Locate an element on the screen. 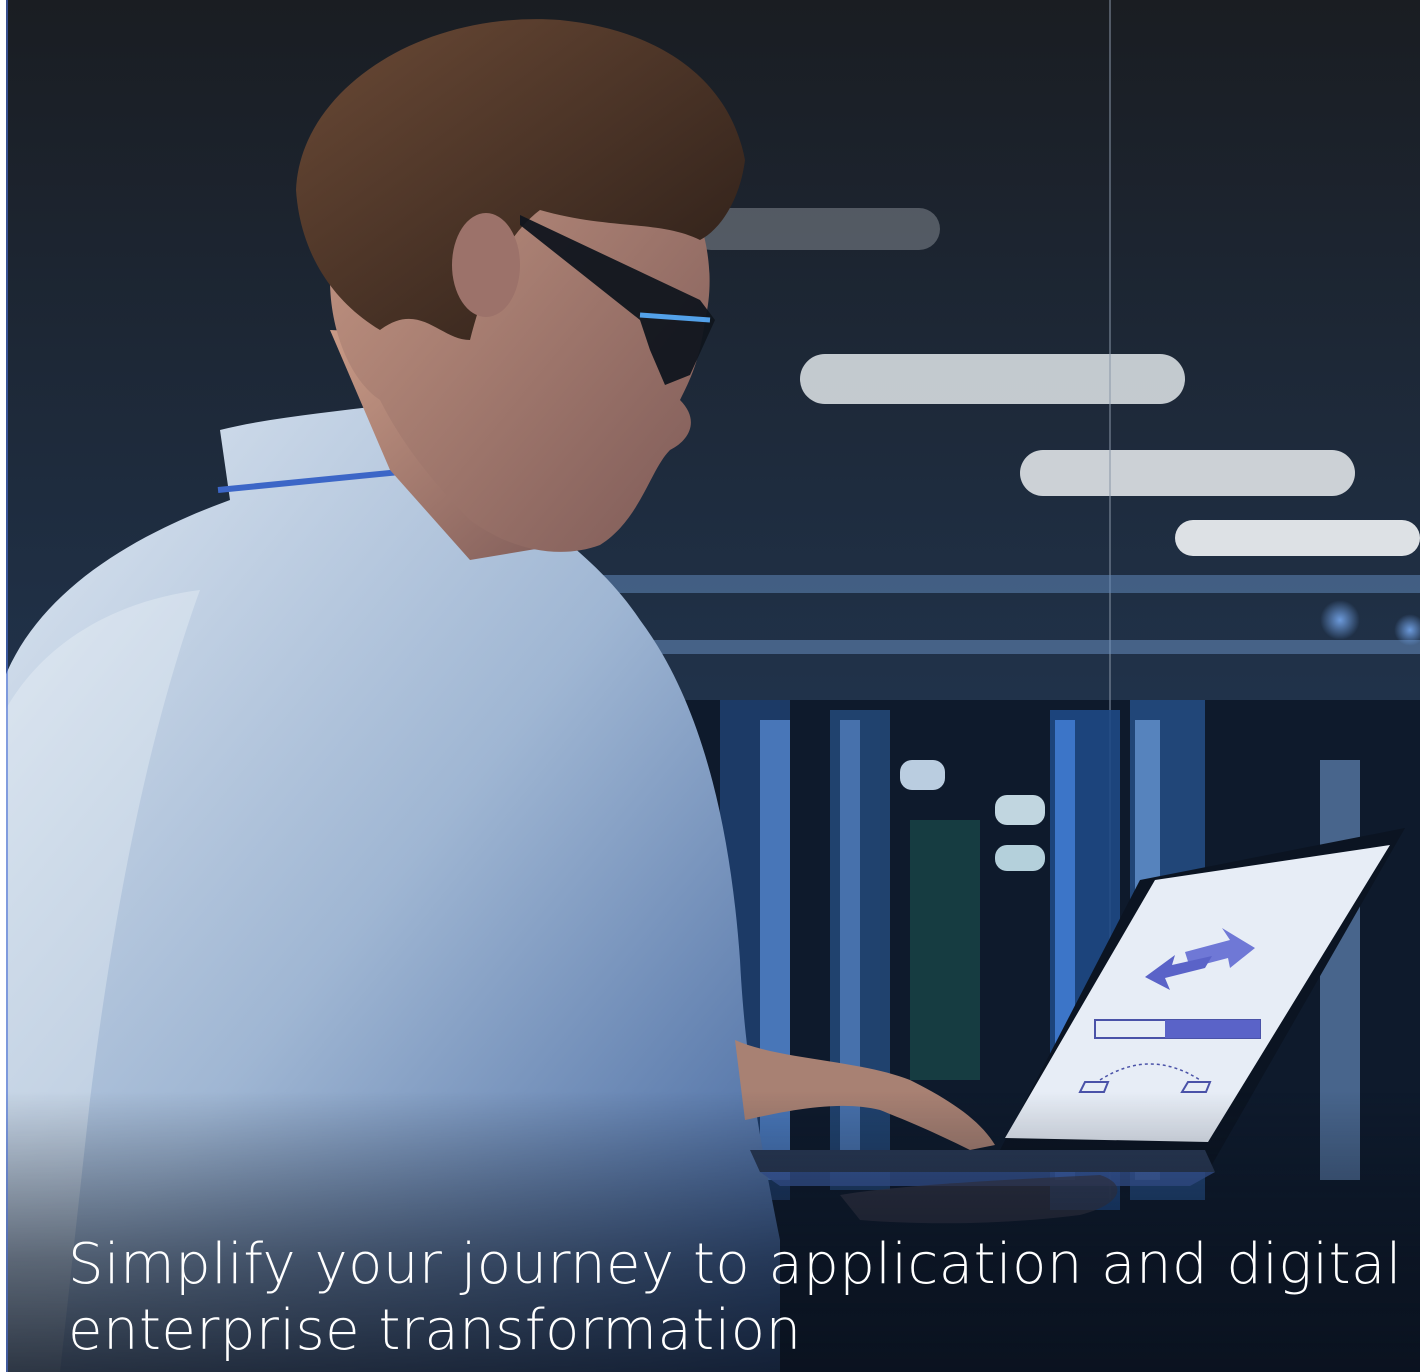 The width and height of the screenshot is (1420, 1372). headline-line-2: enterprise transformation is located at coordinates (435, 1330).